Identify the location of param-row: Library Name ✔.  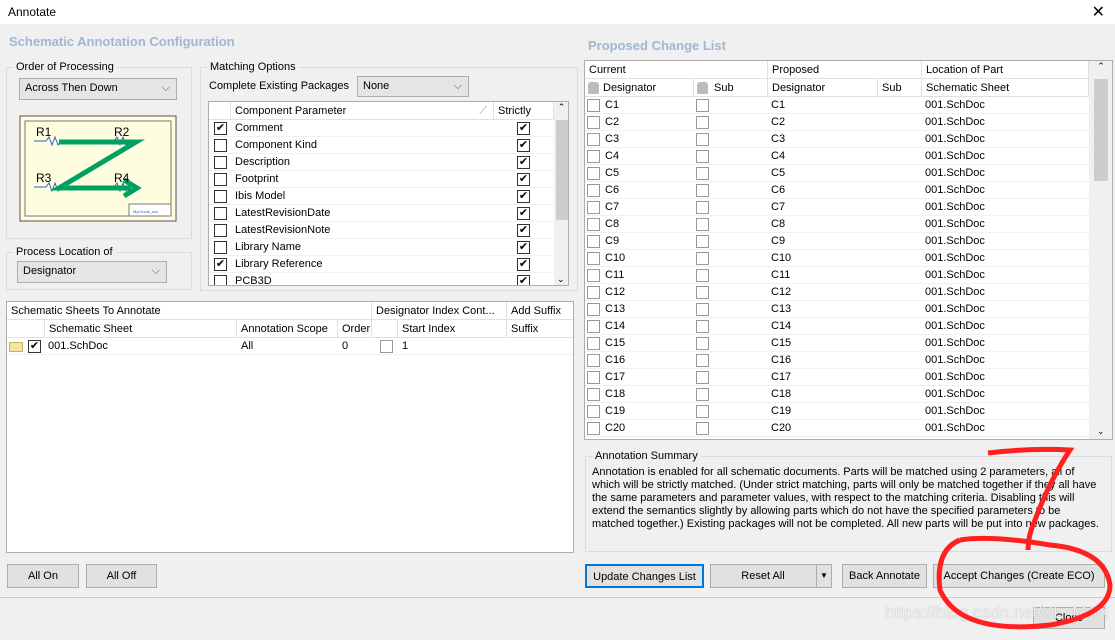
(381, 247).